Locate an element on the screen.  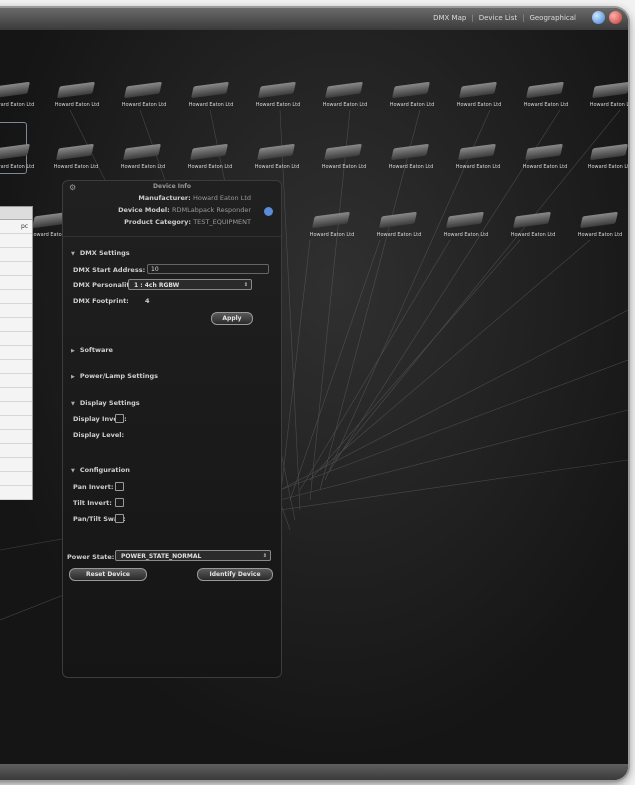
pan-invert-label: Pan Invert: is located at coordinates (93, 487).